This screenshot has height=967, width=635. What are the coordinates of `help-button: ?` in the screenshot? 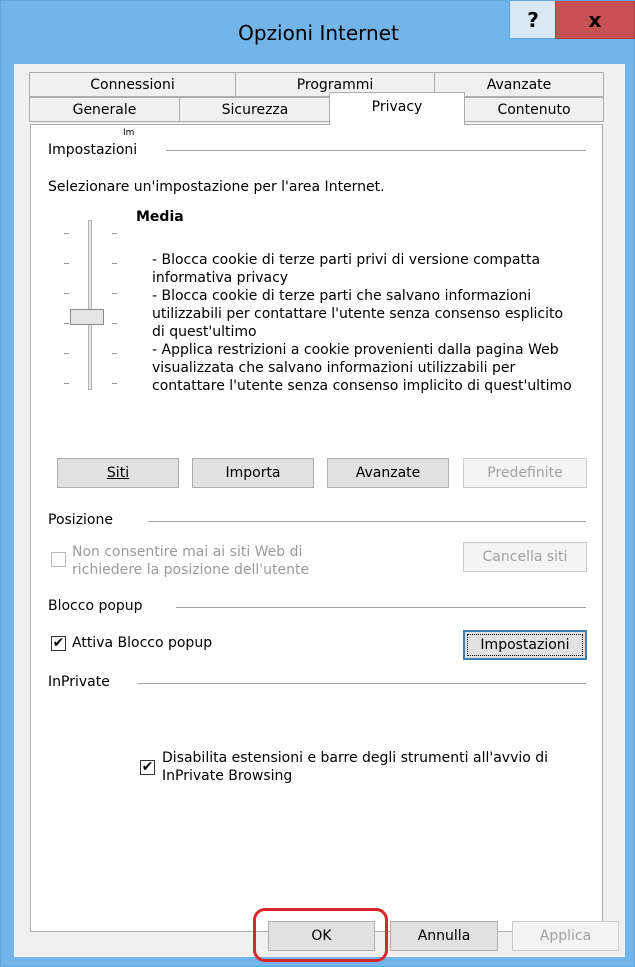 It's located at (533, 20).